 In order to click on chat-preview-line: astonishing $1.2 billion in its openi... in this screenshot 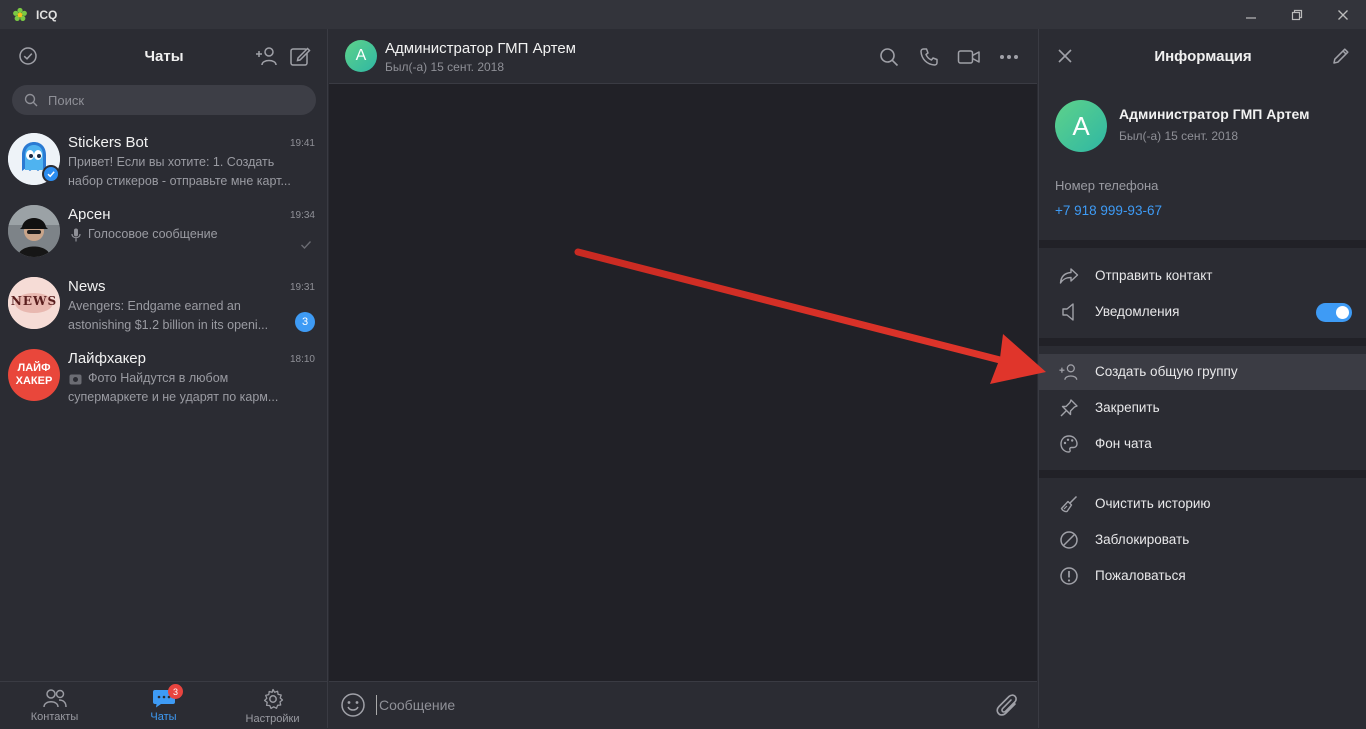, I will do `click(168, 325)`.